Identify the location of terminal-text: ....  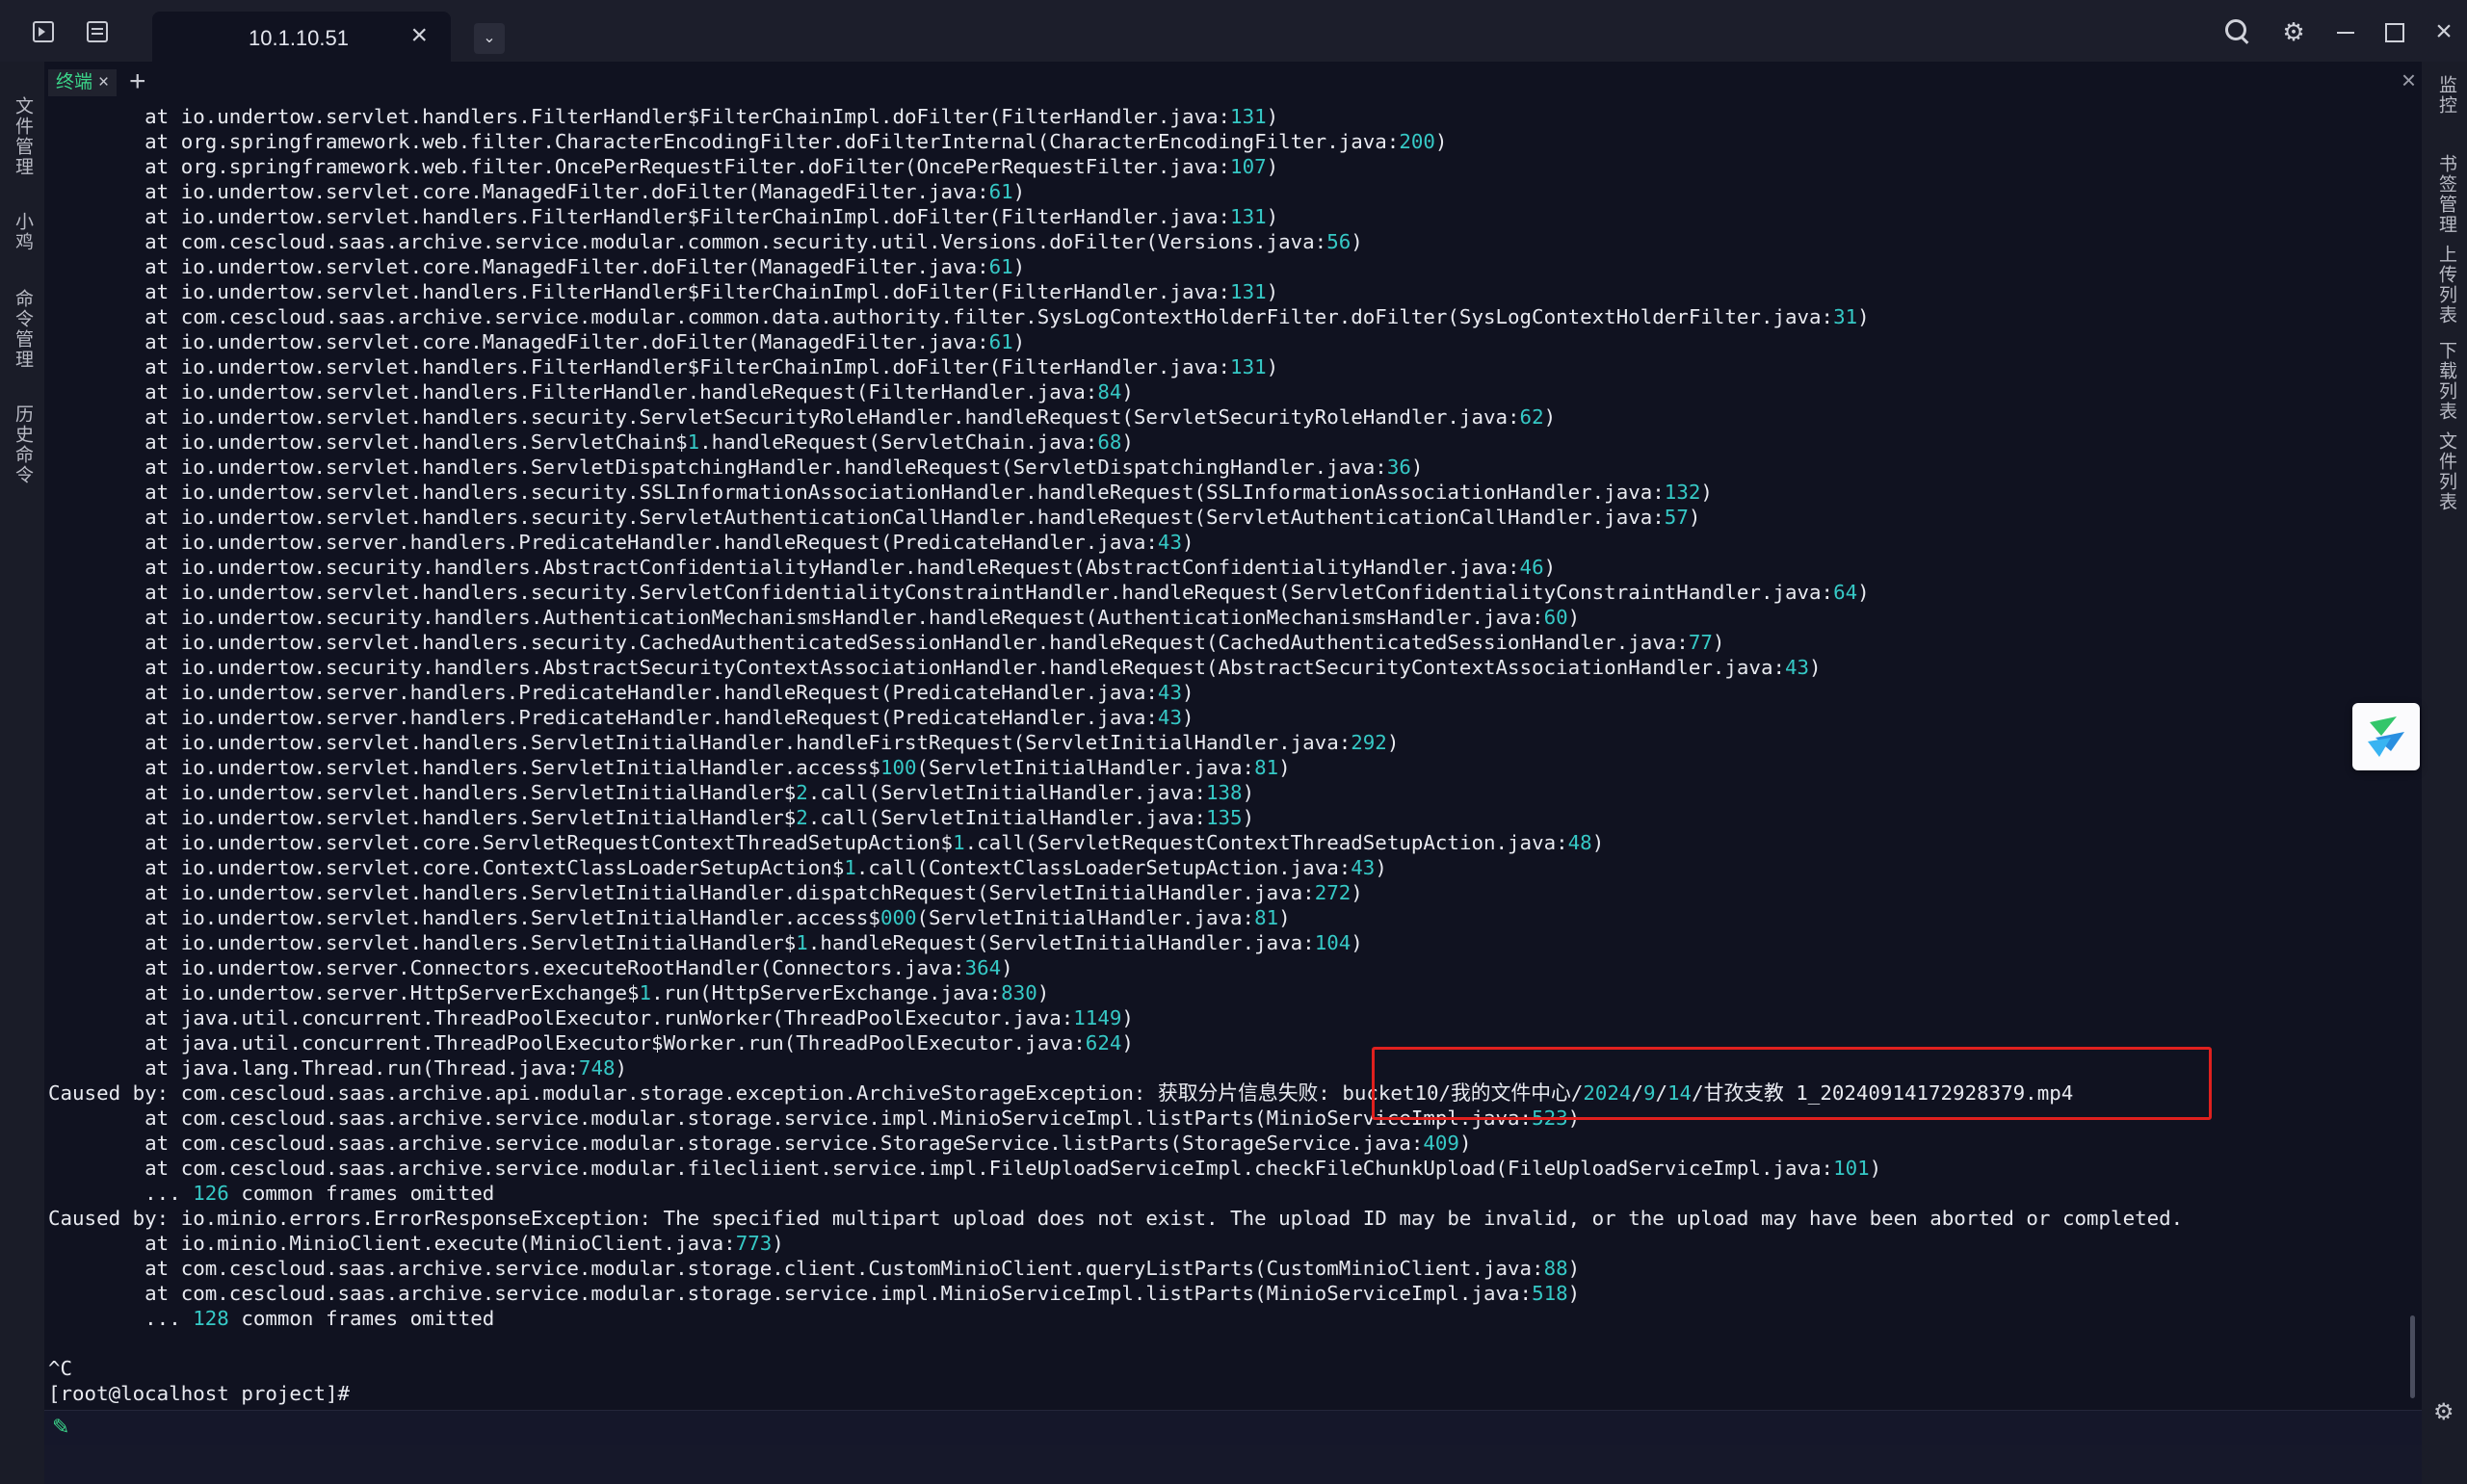
(121, 1193).